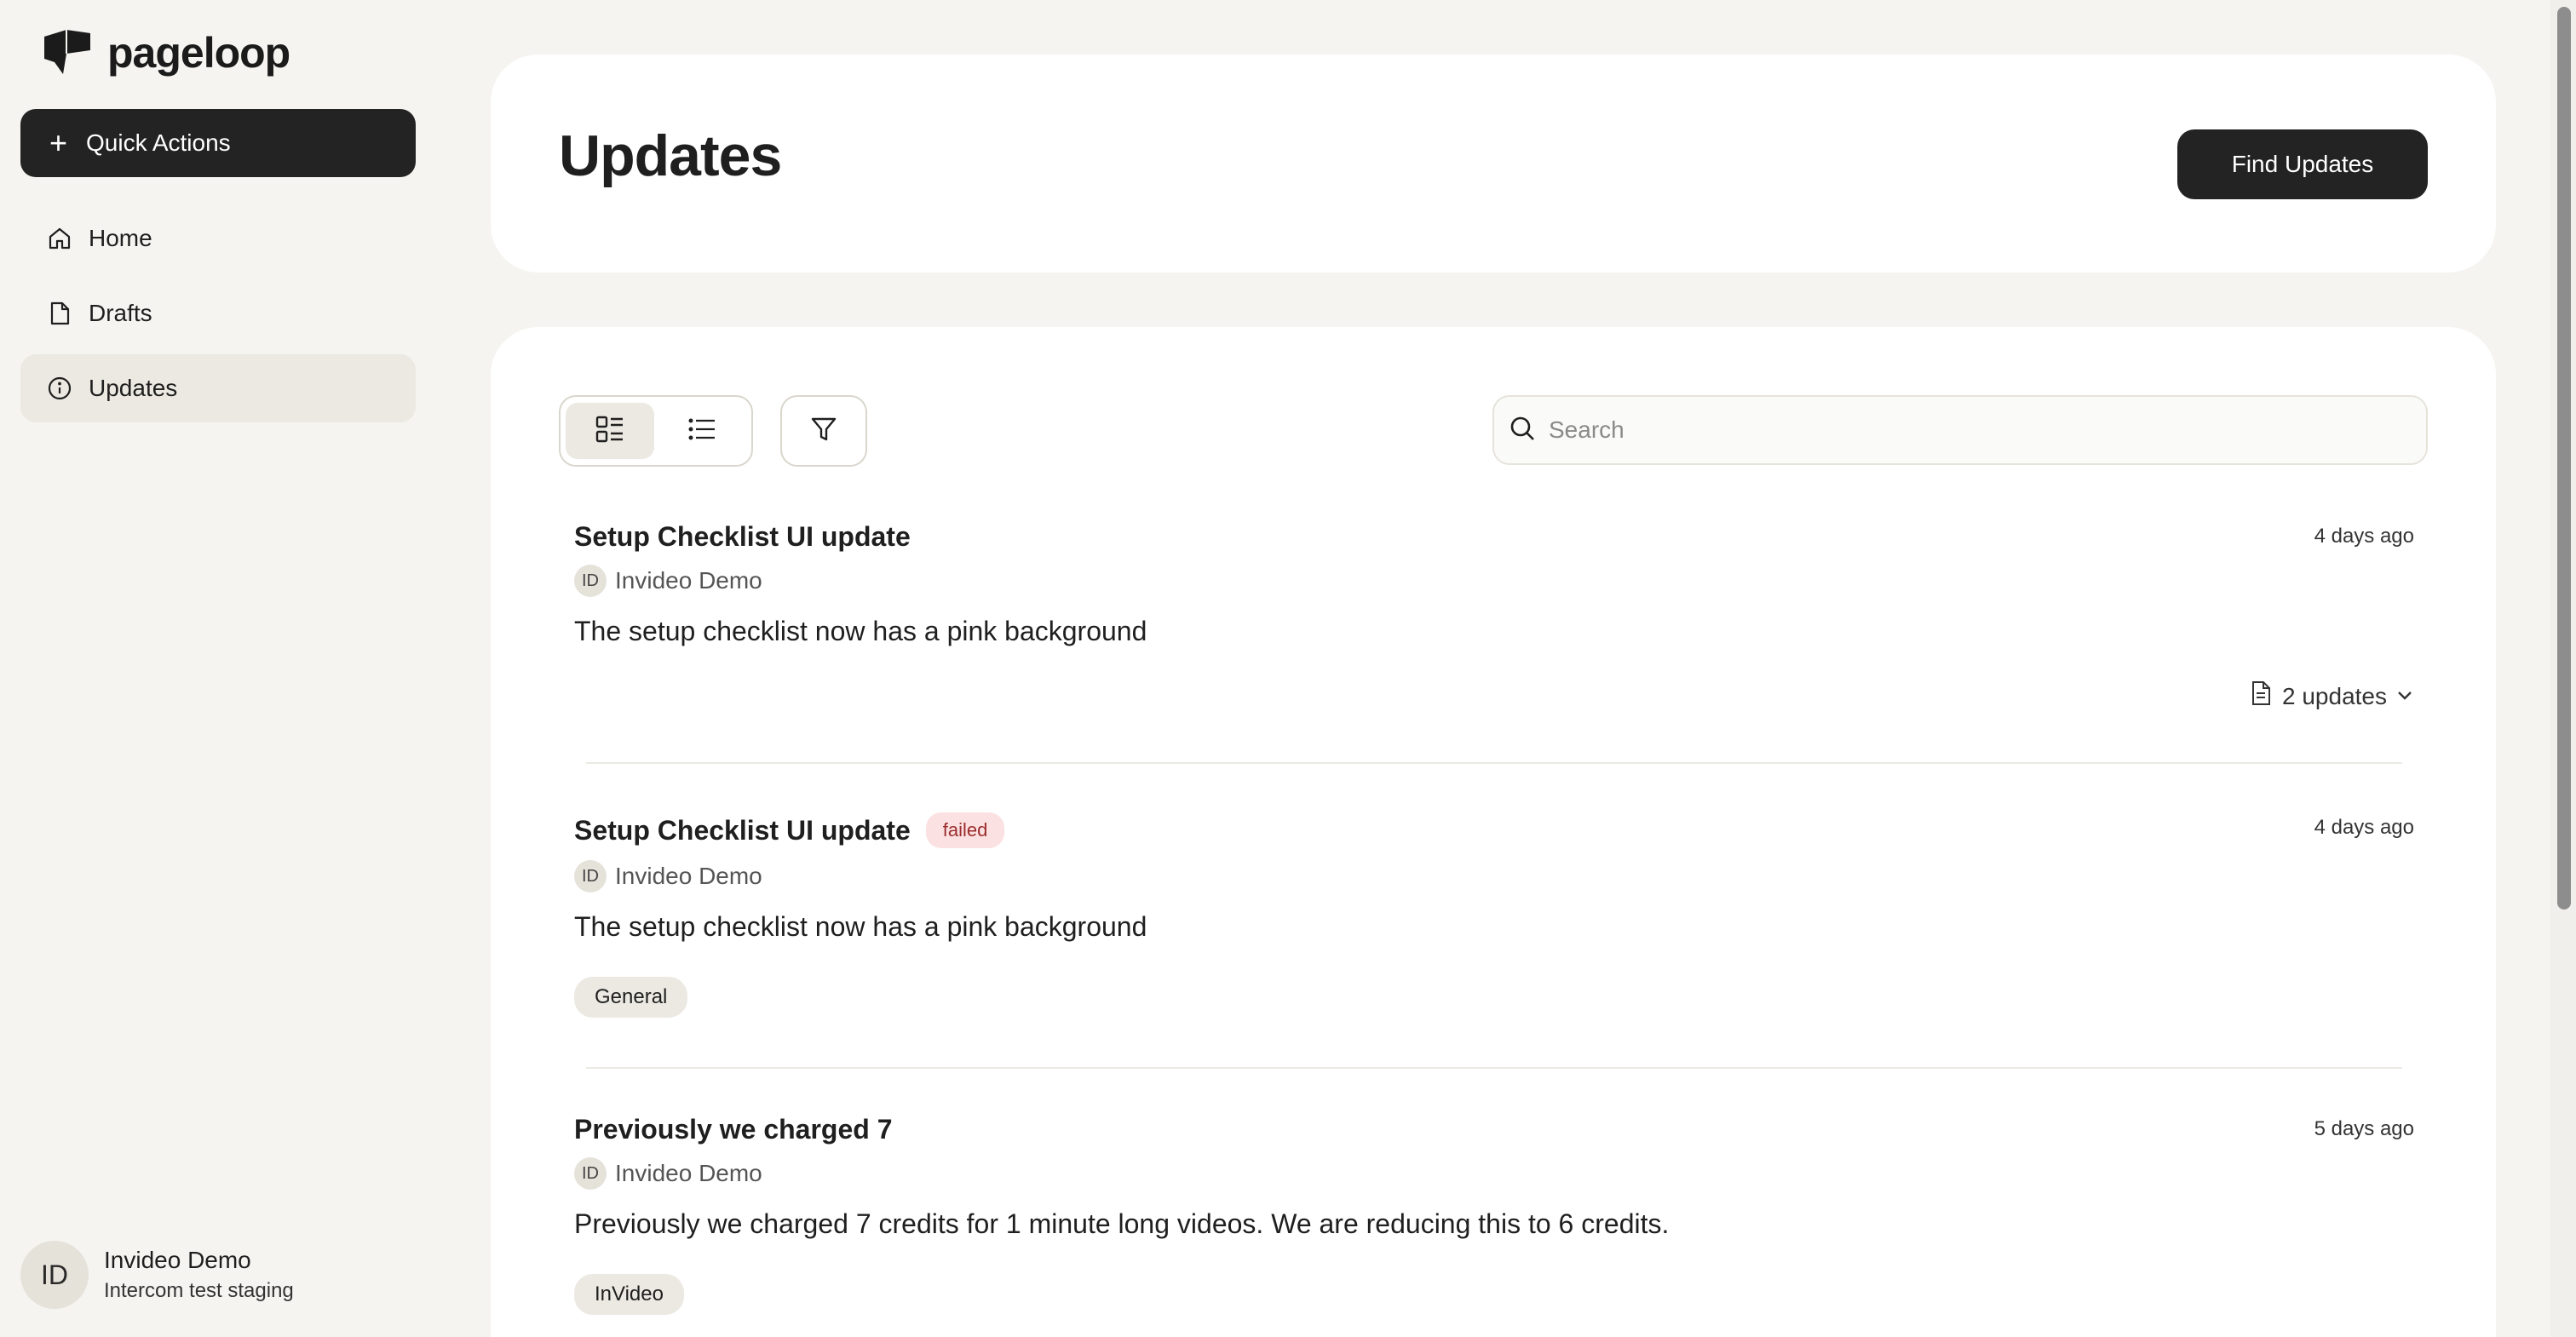 Image resolution: width=2576 pixels, height=1337 pixels. Describe the element at coordinates (1494, 164) in the screenshot. I see `page-header: Updates Find Updates` at that location.